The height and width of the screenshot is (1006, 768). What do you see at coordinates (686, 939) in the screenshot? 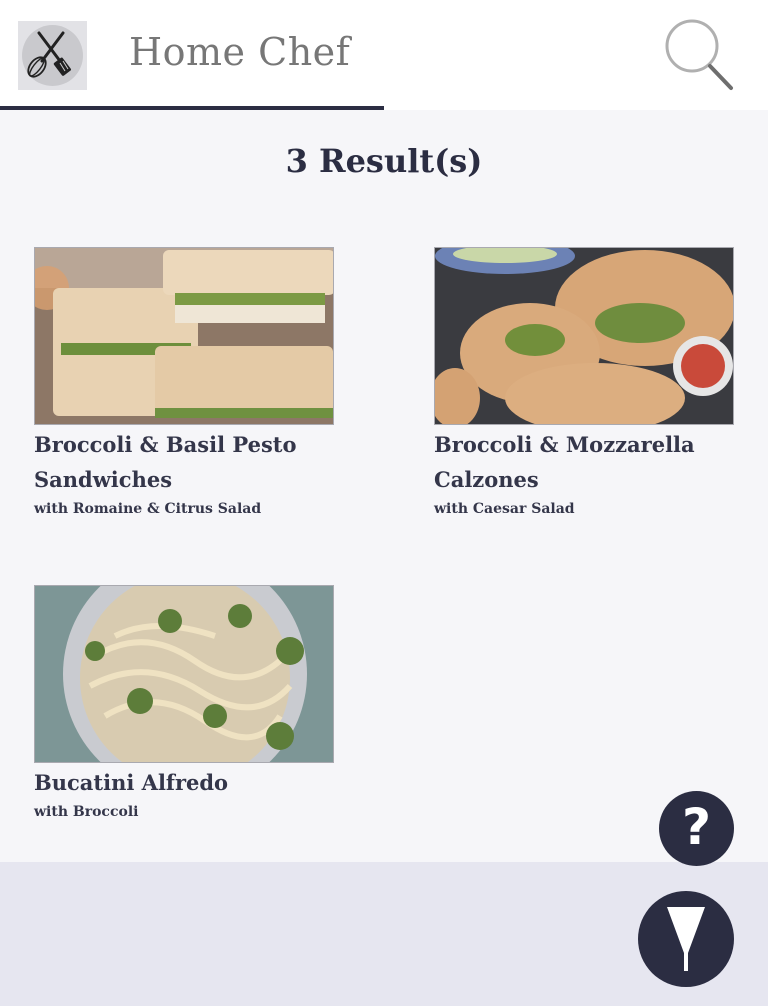
I see `filter-icon` at bounding box center [686, 939].